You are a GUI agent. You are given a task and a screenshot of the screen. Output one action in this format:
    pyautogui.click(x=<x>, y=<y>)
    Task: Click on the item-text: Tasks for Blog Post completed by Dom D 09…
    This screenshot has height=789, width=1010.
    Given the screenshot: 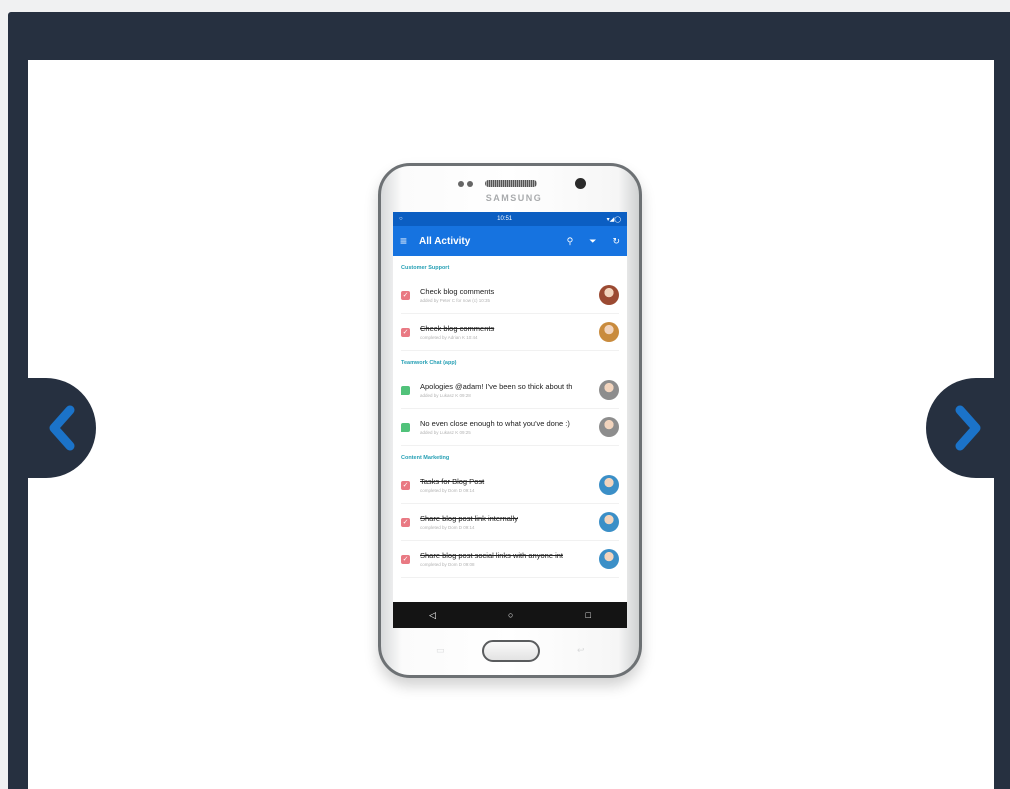 What is the action you would take?
    pyautogui.click(x=506, y=485)
    